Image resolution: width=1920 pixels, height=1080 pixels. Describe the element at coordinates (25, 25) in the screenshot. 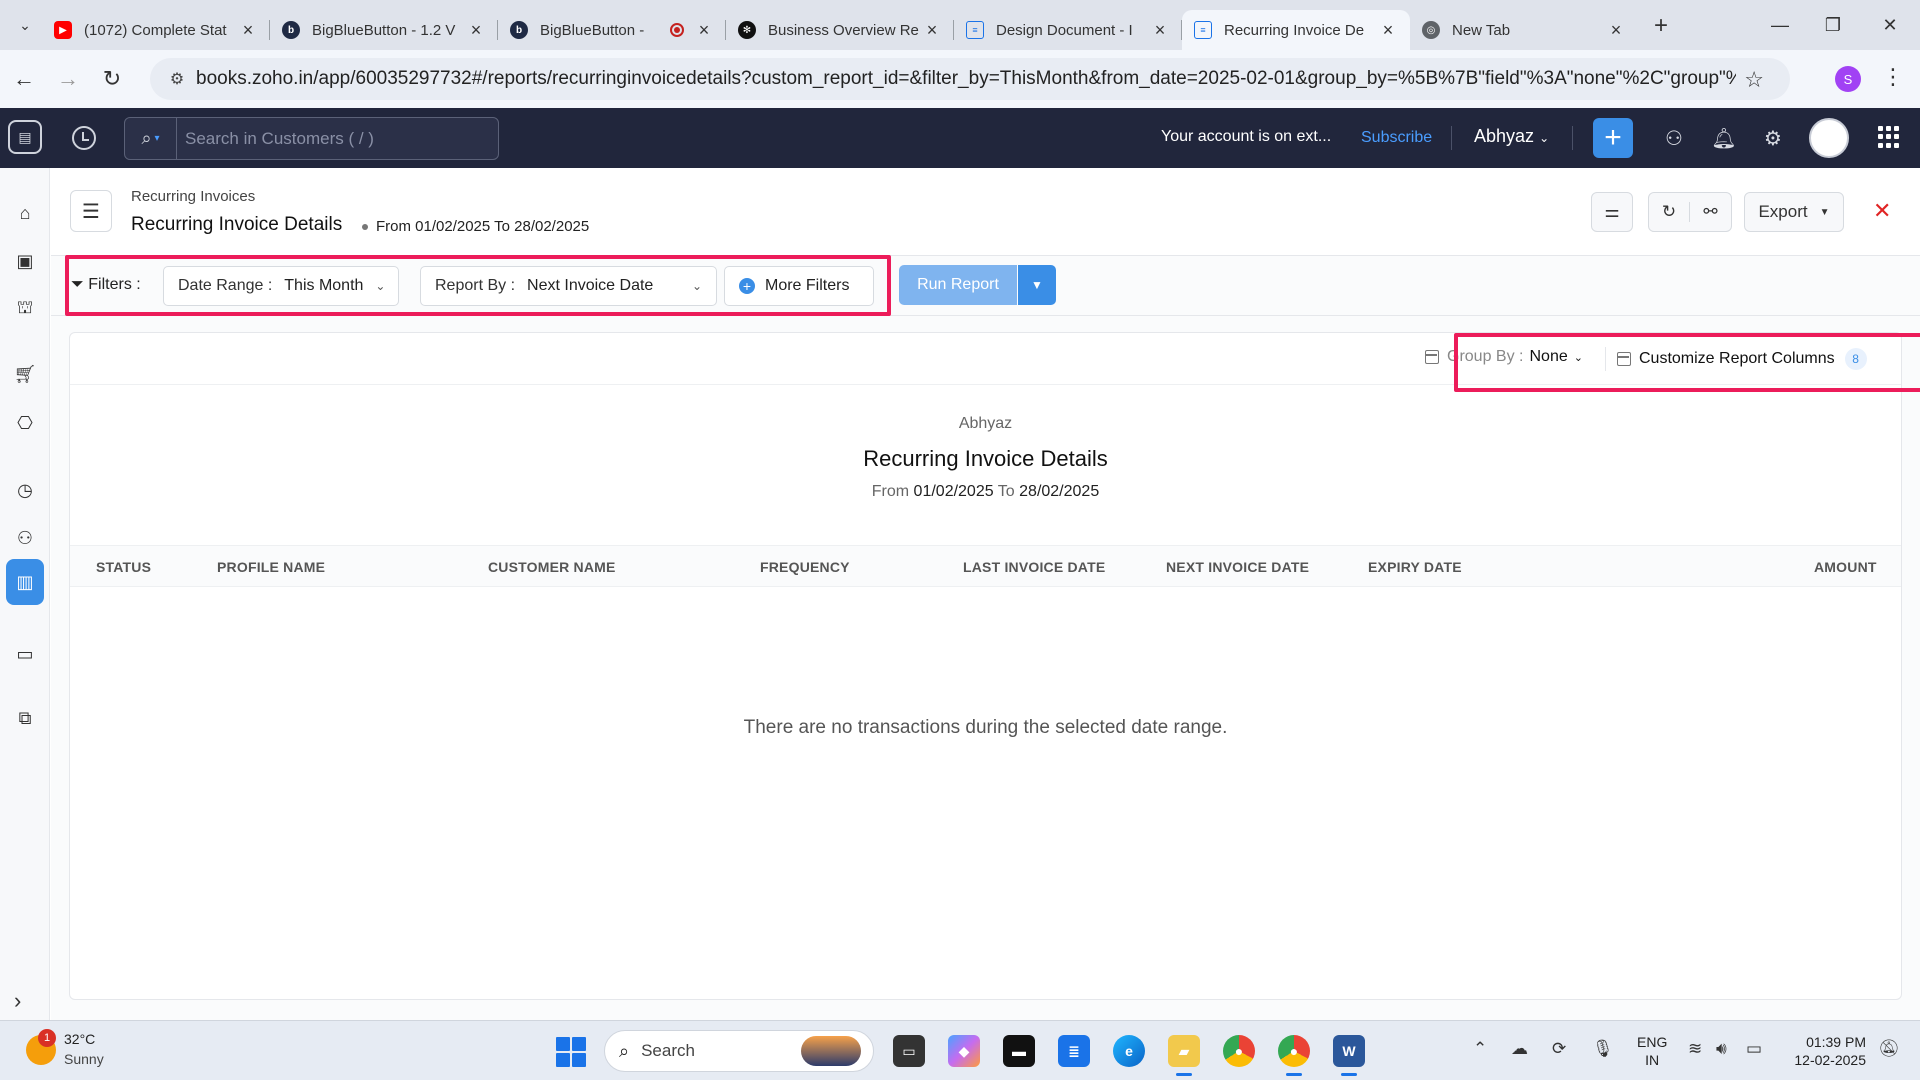

I see `tab-search-button: ⌄` at that location.